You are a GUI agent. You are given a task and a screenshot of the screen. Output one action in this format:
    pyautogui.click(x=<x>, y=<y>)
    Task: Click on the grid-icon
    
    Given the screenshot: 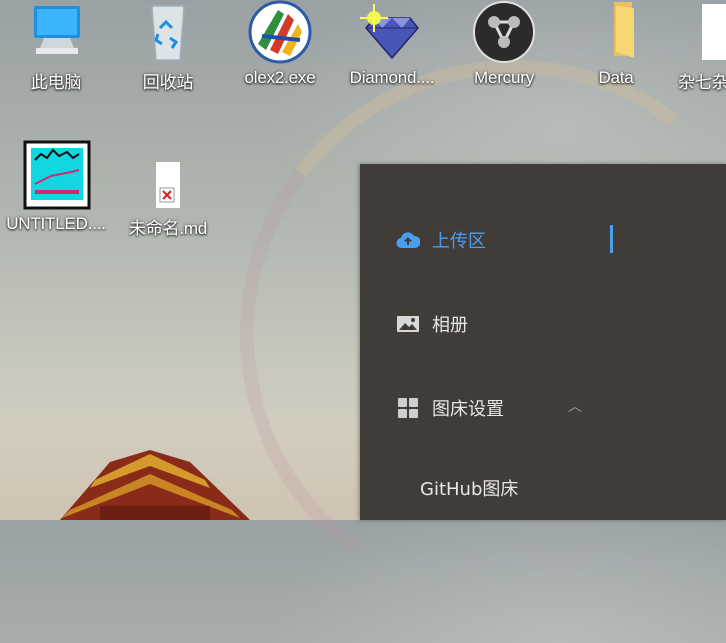 What is the action you would take?
    pyautogui.click(x=408, y=408)
    